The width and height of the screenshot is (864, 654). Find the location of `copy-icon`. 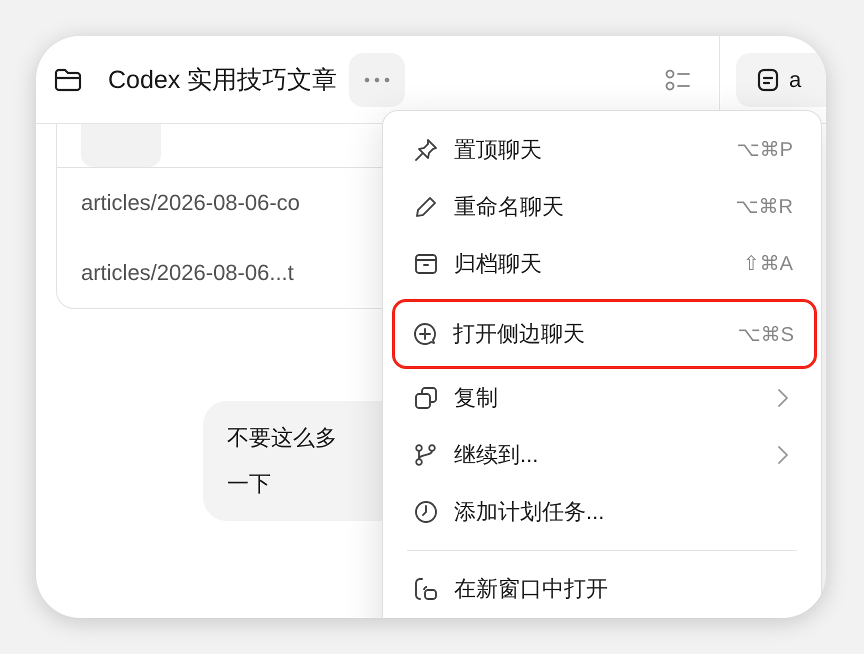

copy-icon is located at coordinates (426, 397).